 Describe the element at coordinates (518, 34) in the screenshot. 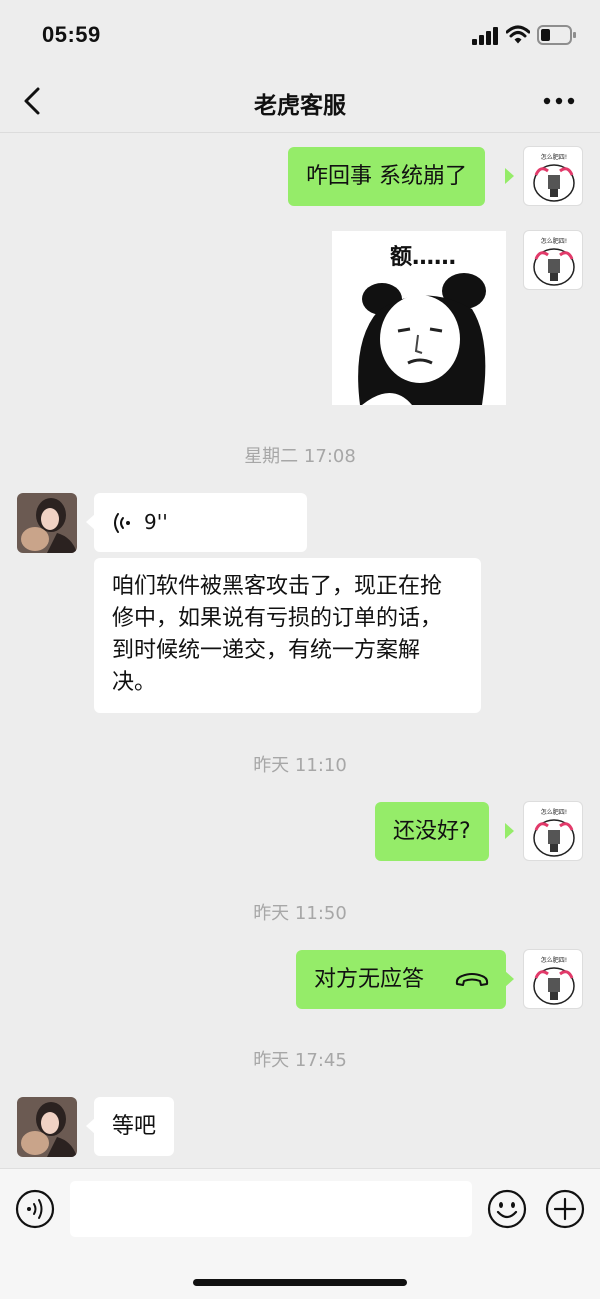

I see `wifi-icon` at that location.